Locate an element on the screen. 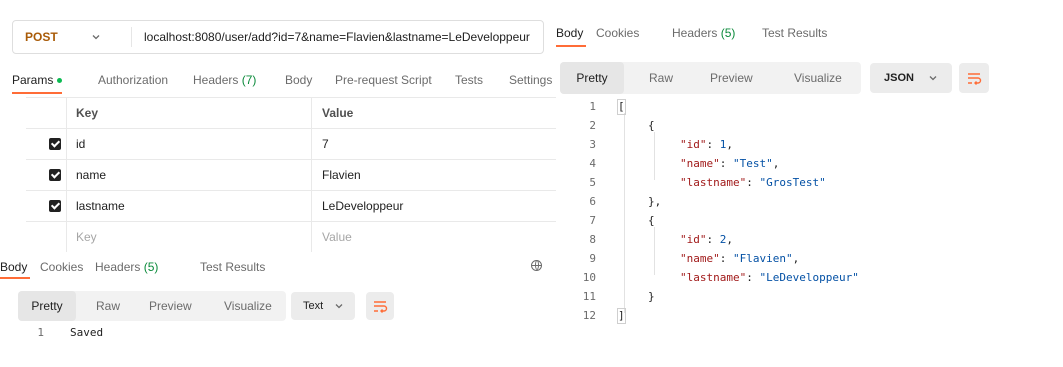 The height and width of the screenshot is (367, 1063). json-line: "name": "Test", is located at coordinates (729, 164).